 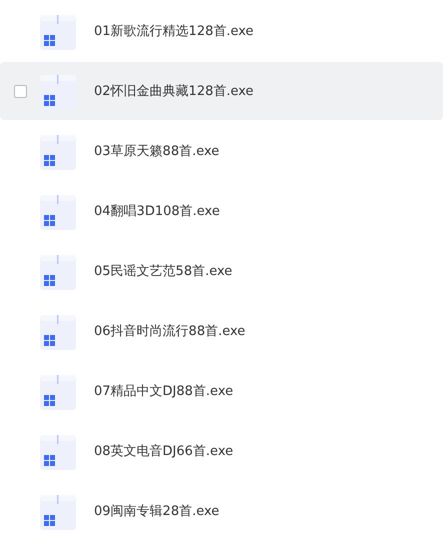 What do you see at coordinates (174, 31) in the screenshot?
I see `file-name: 01新歌流行精选128首.exe` at bounding box center [174, 31].